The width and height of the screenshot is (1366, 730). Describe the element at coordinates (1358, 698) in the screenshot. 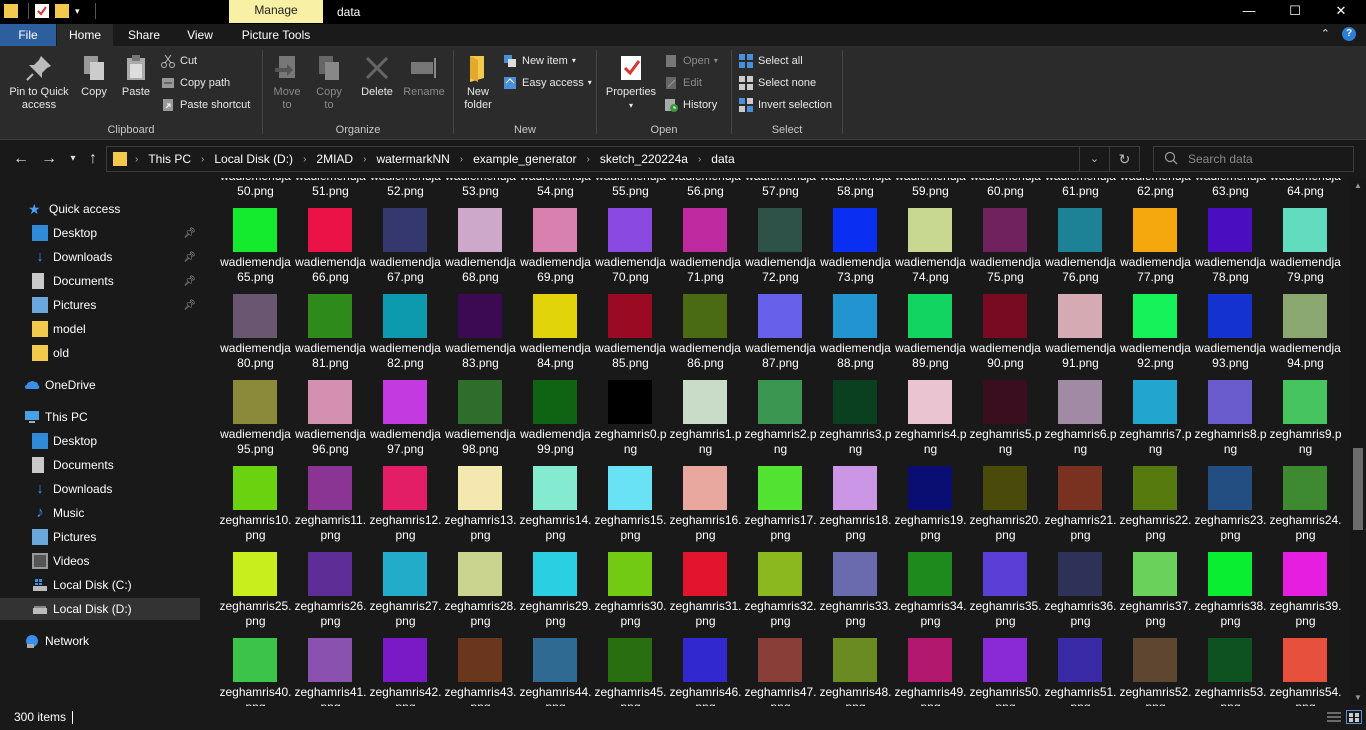

I see `scroll-down-arrow-icon: ▼` at that location.